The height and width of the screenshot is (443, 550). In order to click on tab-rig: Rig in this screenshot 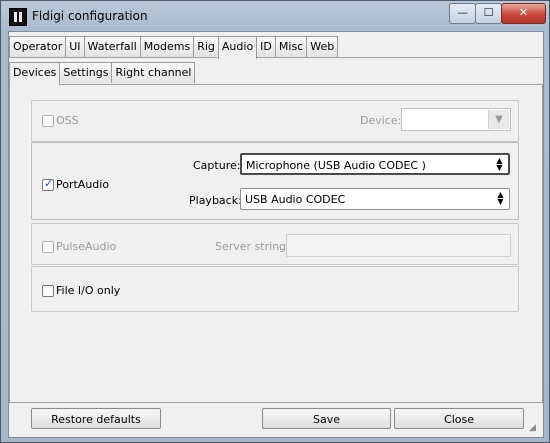, I will do `click(206, 46)`.